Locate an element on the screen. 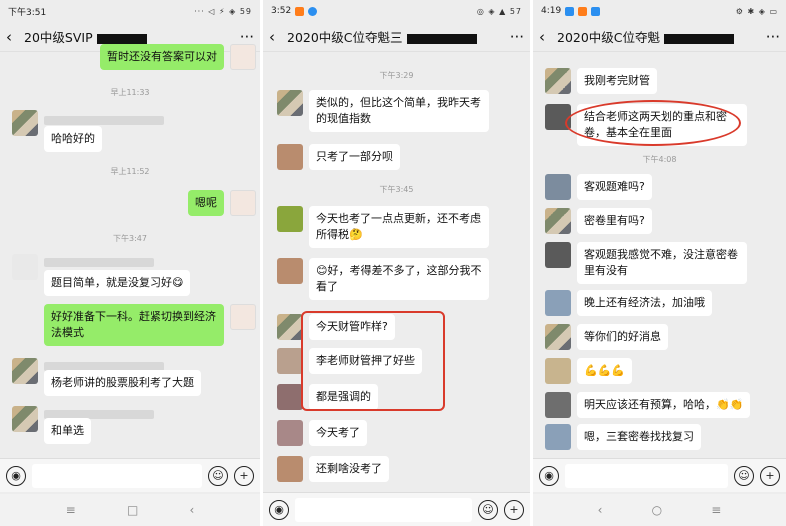 This screenshot has height=526, width=786. chat-title-bar: ‹ 2020中级C位夺魁三 ··· is located at coordinates (396, 37).